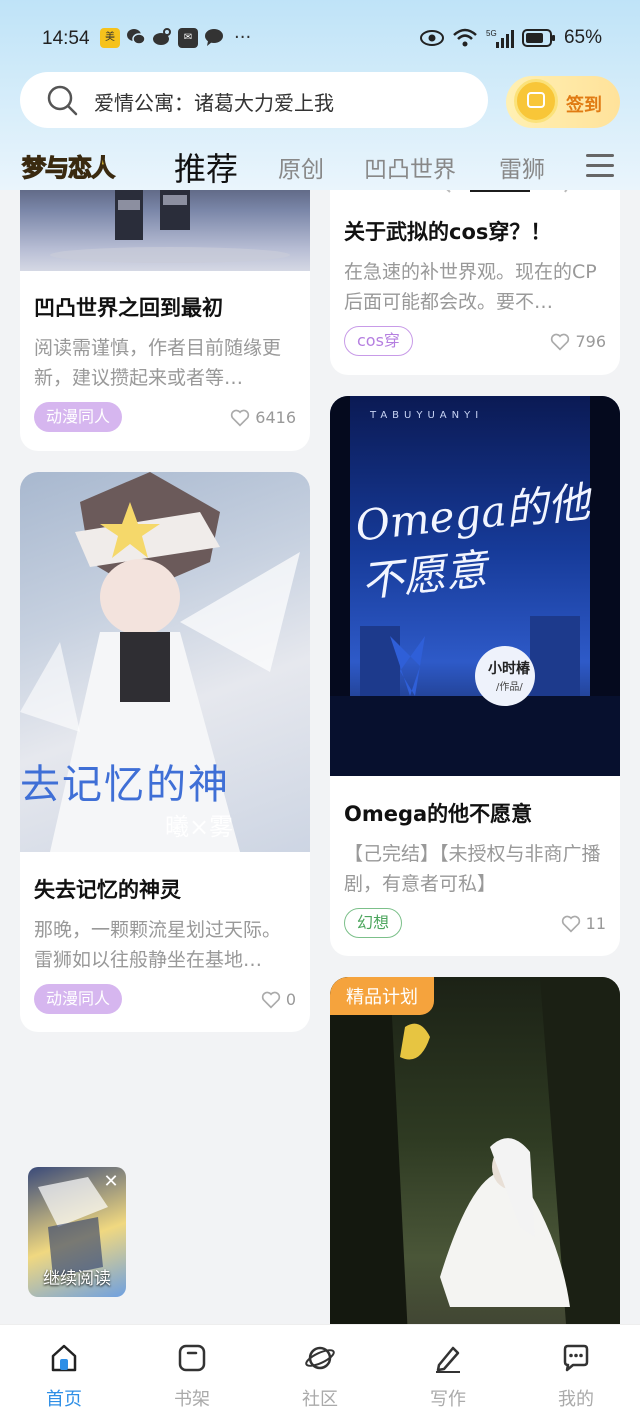 The width and height of the screenshot is (640, 1421). What do you see at coordinates (410, 167) in the screenshot?
I see `tab-aotu-world: 凹凸世界` at bounding box center [410, 167].